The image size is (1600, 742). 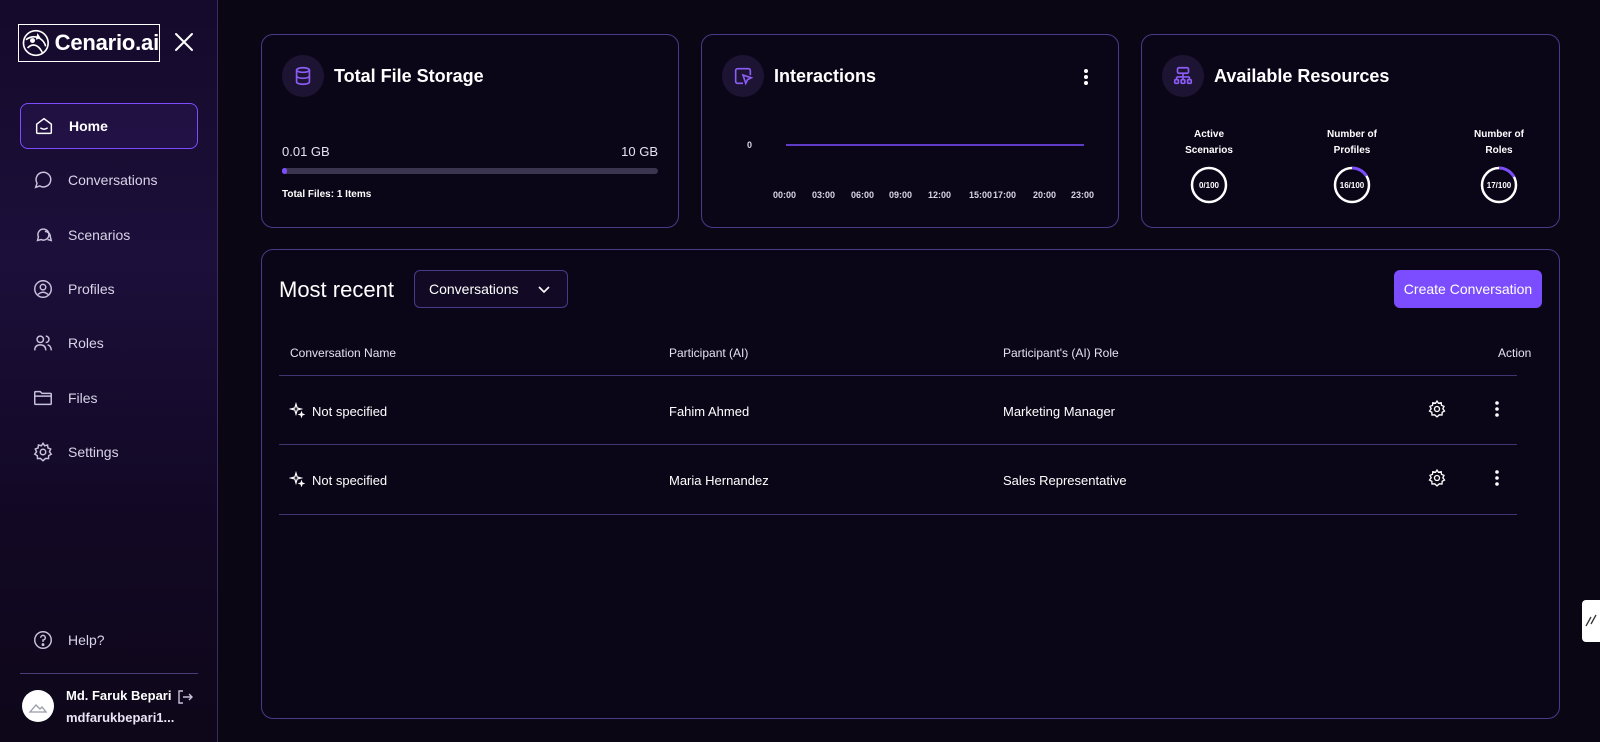 What do you see at coordinates (336, 289) in the screenshot?
I see `recent-title: Most recent` at bounding box center [336, 289].